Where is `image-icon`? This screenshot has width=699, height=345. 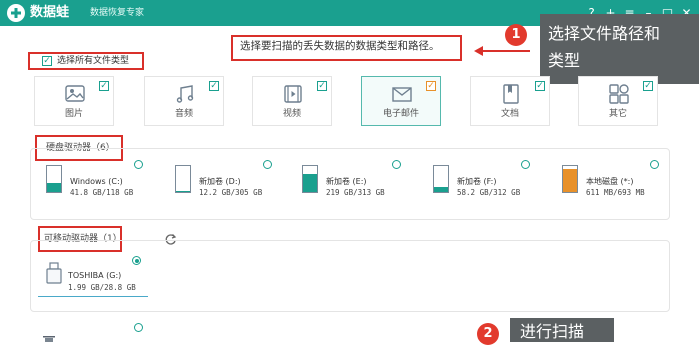 image-icon is located at coordinates (75, 93).